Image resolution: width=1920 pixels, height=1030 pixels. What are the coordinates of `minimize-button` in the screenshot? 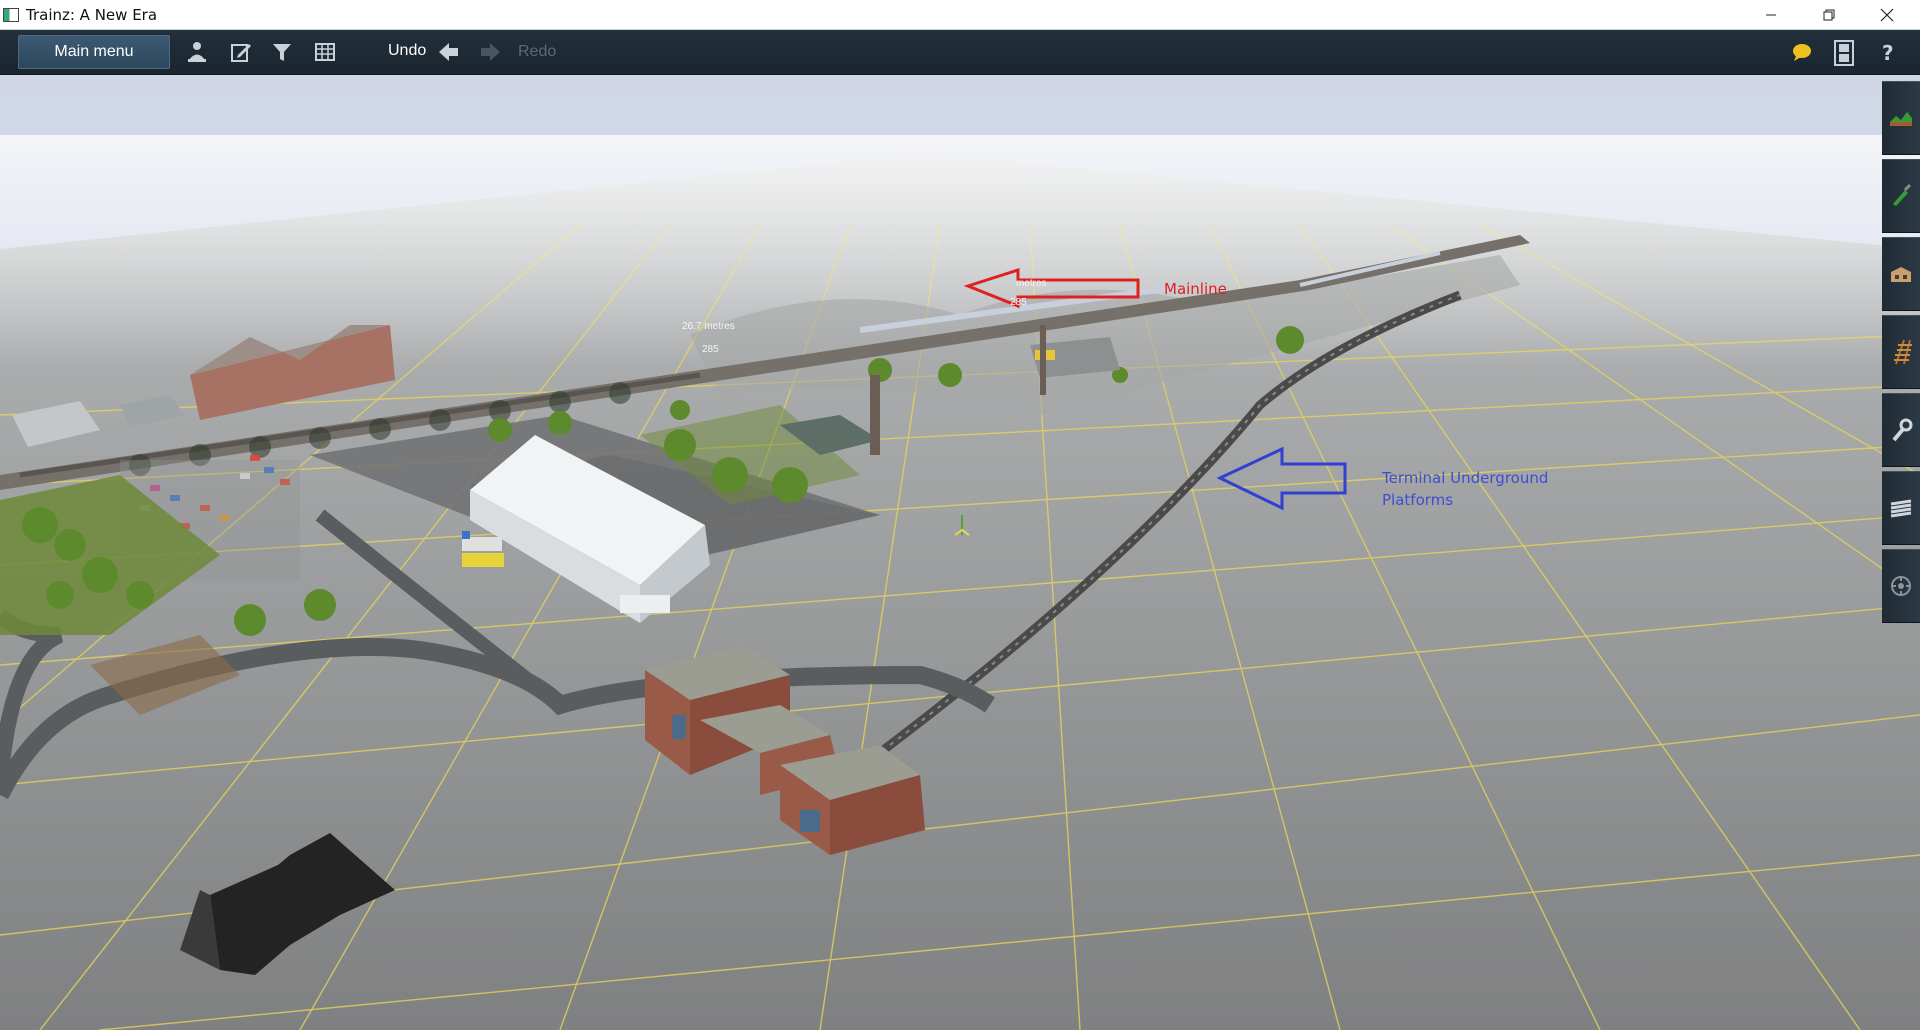 It's located at (1771, 14).